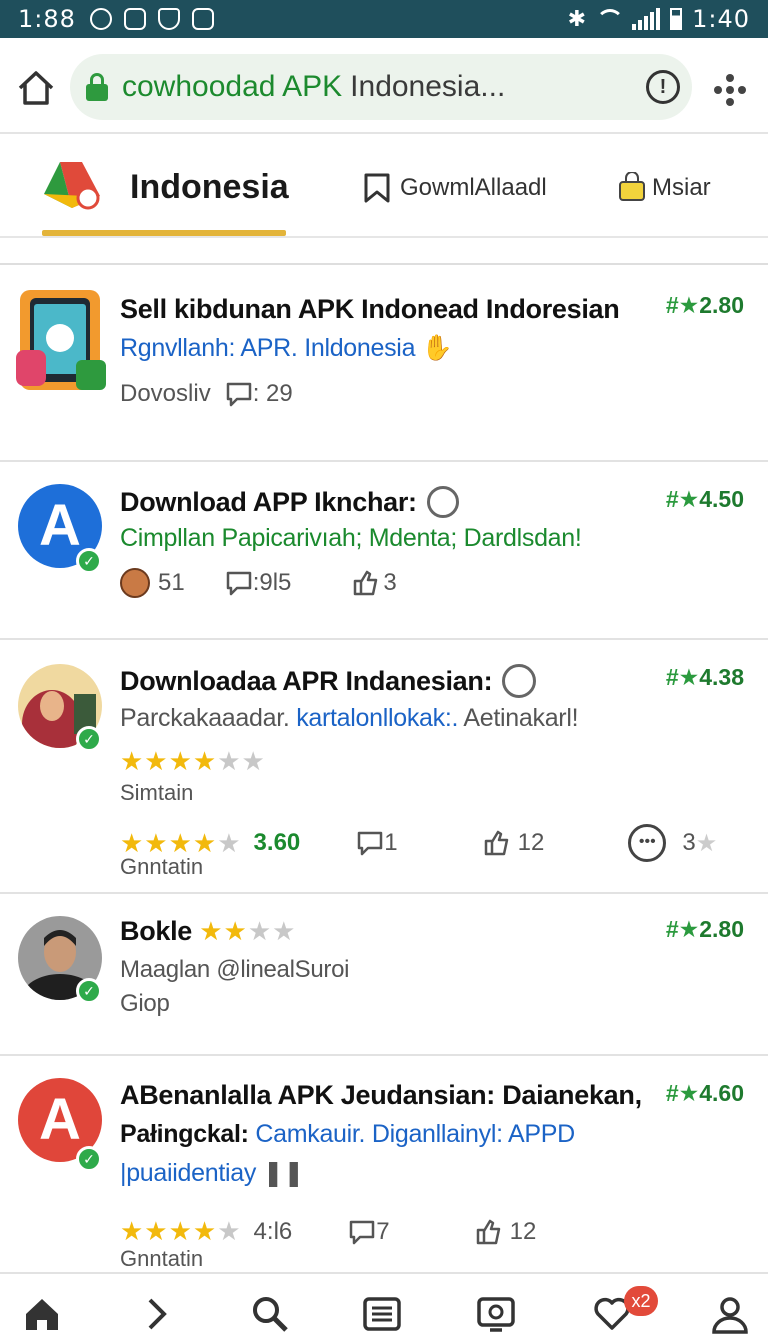  Describe the element at coordinates (415, 1134) in the screenshot. I see `subtitle-link: Camkauir. Diganllainyl: APPD` at that location.